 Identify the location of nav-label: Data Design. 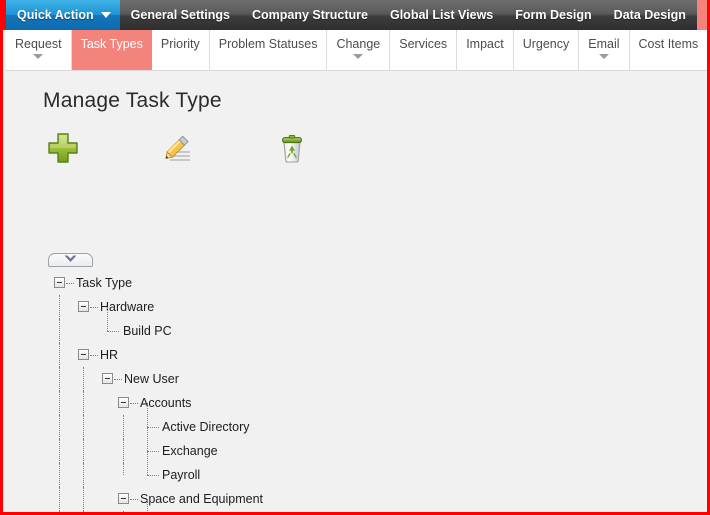
(649, 15).